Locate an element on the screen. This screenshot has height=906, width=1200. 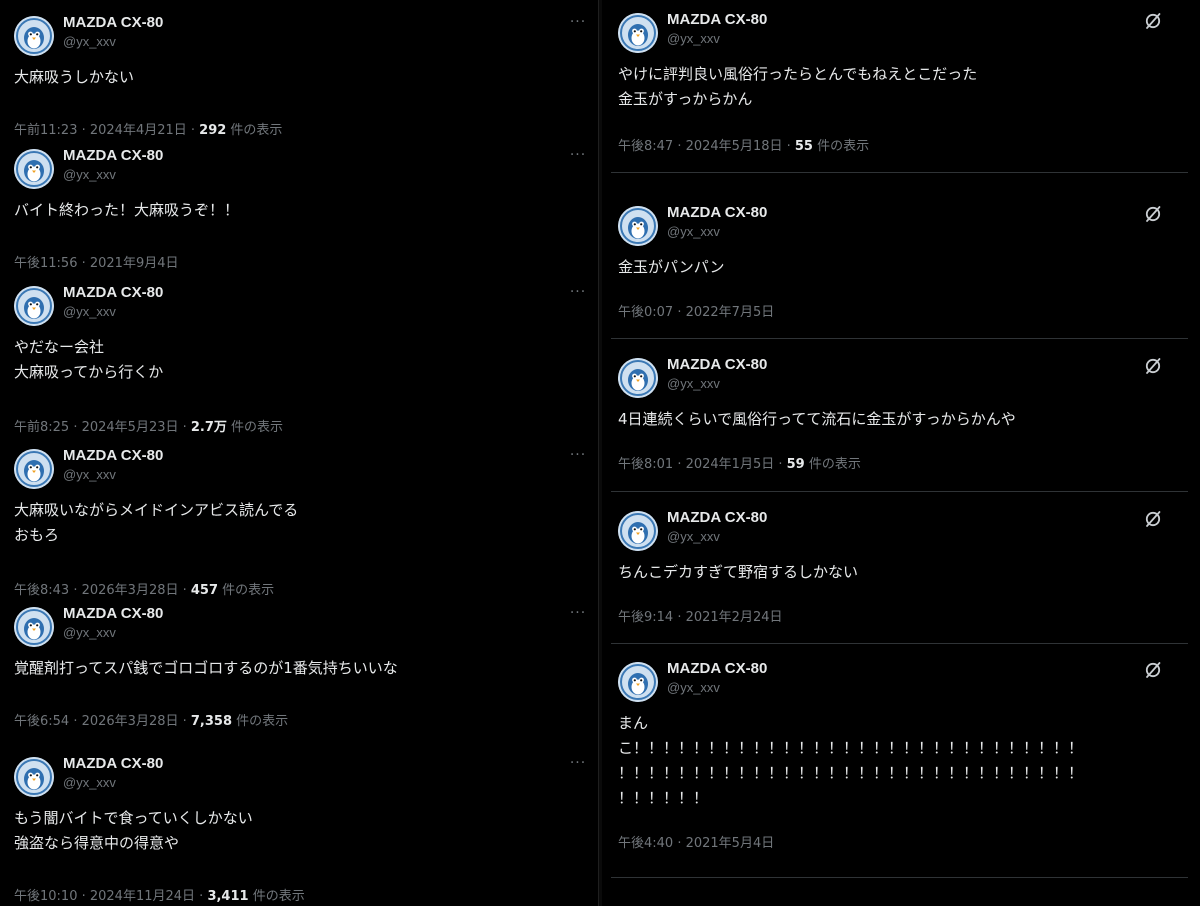
view-count: 7,358 is located at coordinates (211, 721).